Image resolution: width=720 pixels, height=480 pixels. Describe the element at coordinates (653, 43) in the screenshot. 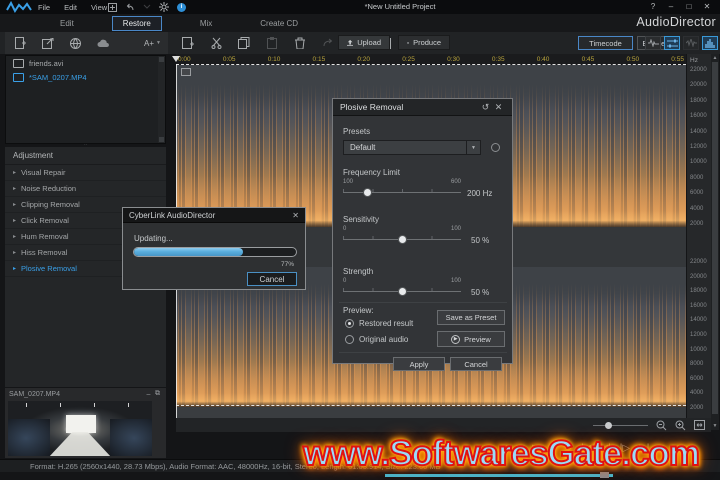

I see `waveform-compare-icon` at that location.